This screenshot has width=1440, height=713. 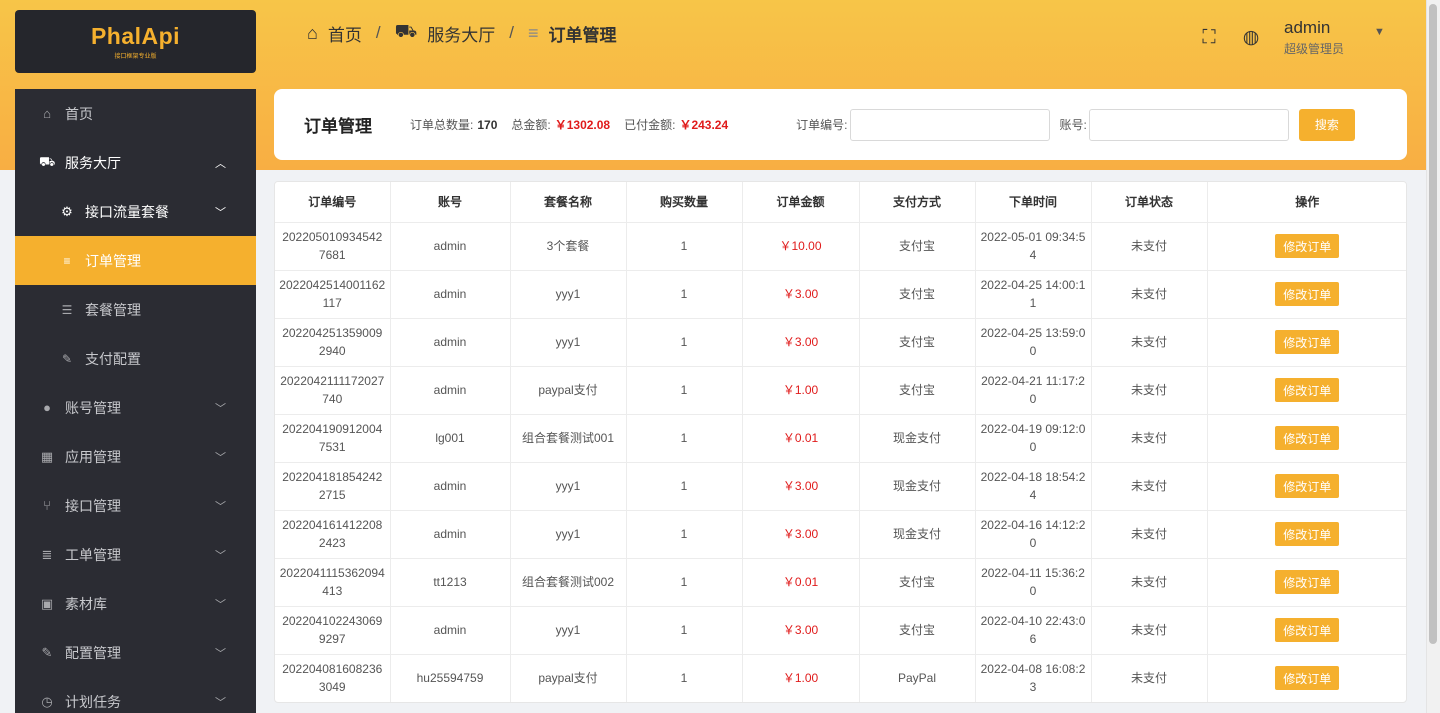 I want to click on sidebar-item-traffic-package: ⚙ 接口流量套餐 ﹀, so click(x=135, y=211).